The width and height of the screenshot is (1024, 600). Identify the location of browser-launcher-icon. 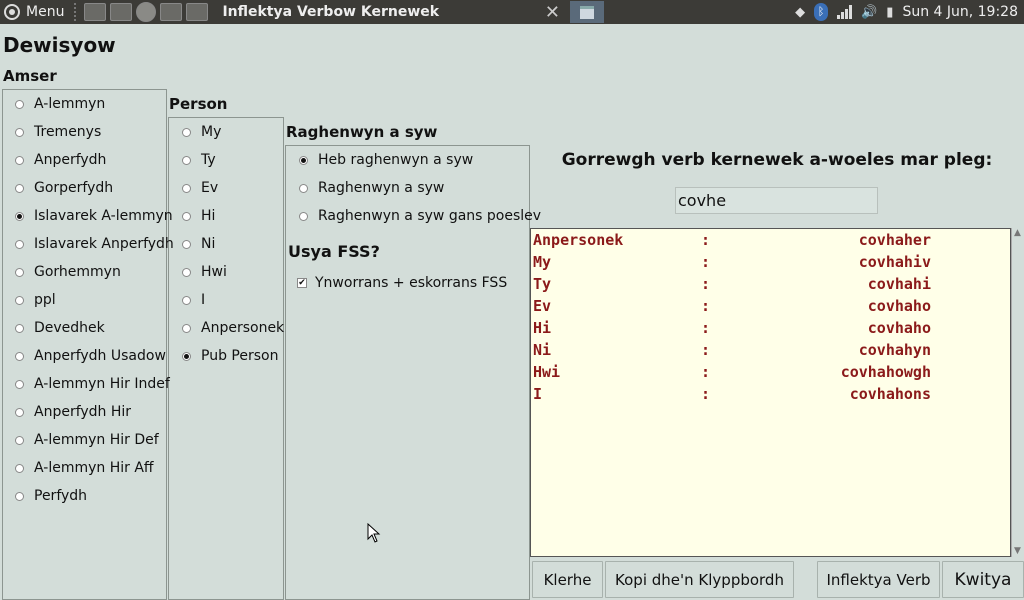
(146, 12).